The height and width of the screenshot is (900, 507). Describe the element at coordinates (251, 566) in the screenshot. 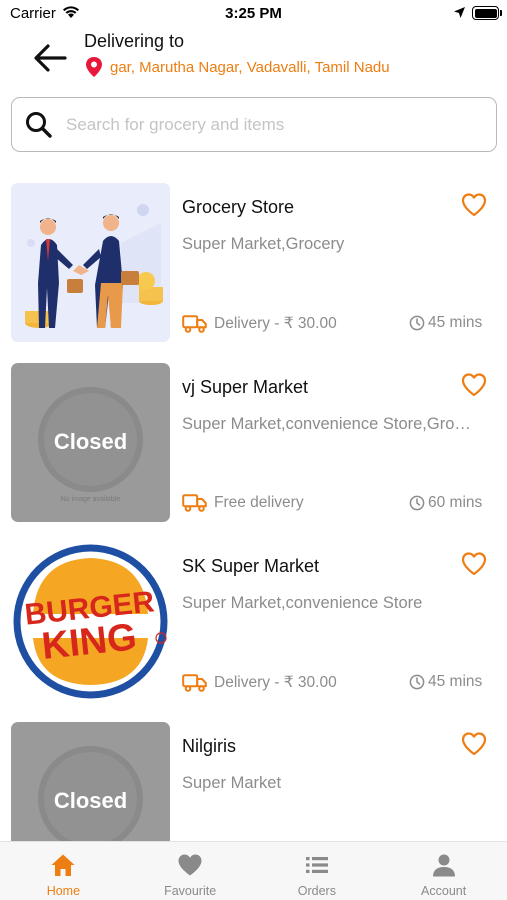

I see `store-name: SK Super Market` at that location.